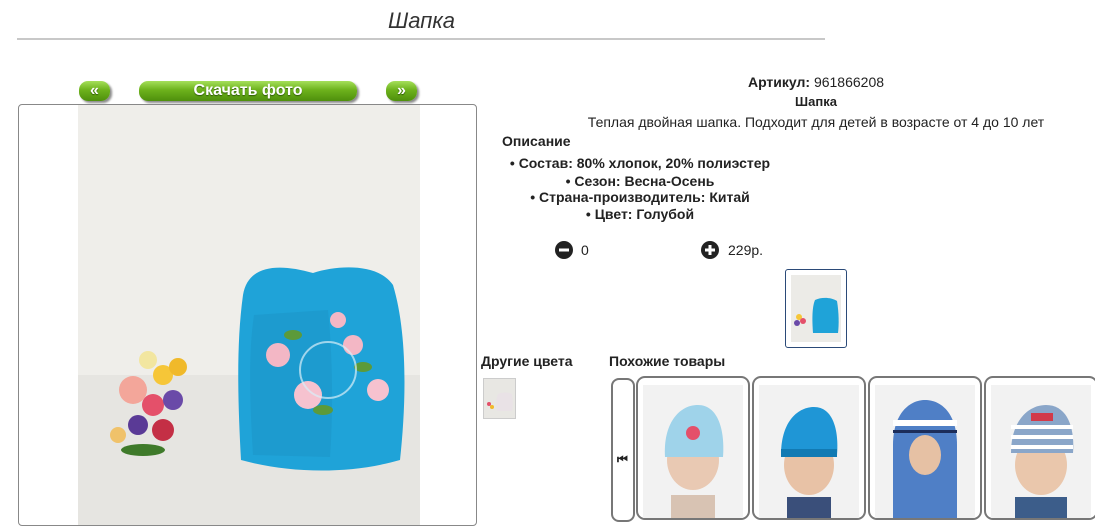 The image size is (1095, 526). What do you see at coordinates (640, 163) in the screenshot?
I see `feature-item: • Состав: 80% хлопок, 20% полиэстер` at bounding box center [640, 163].